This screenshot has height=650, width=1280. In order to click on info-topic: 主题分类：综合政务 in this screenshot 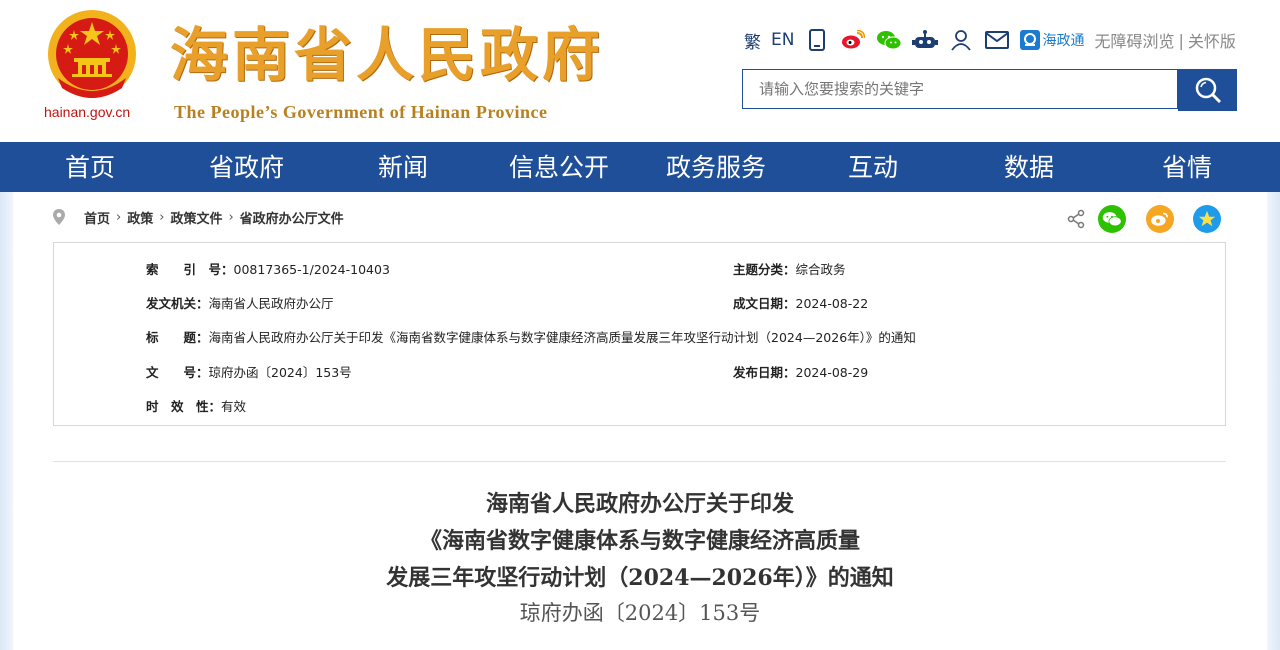, I will do `click(789, 268)`.